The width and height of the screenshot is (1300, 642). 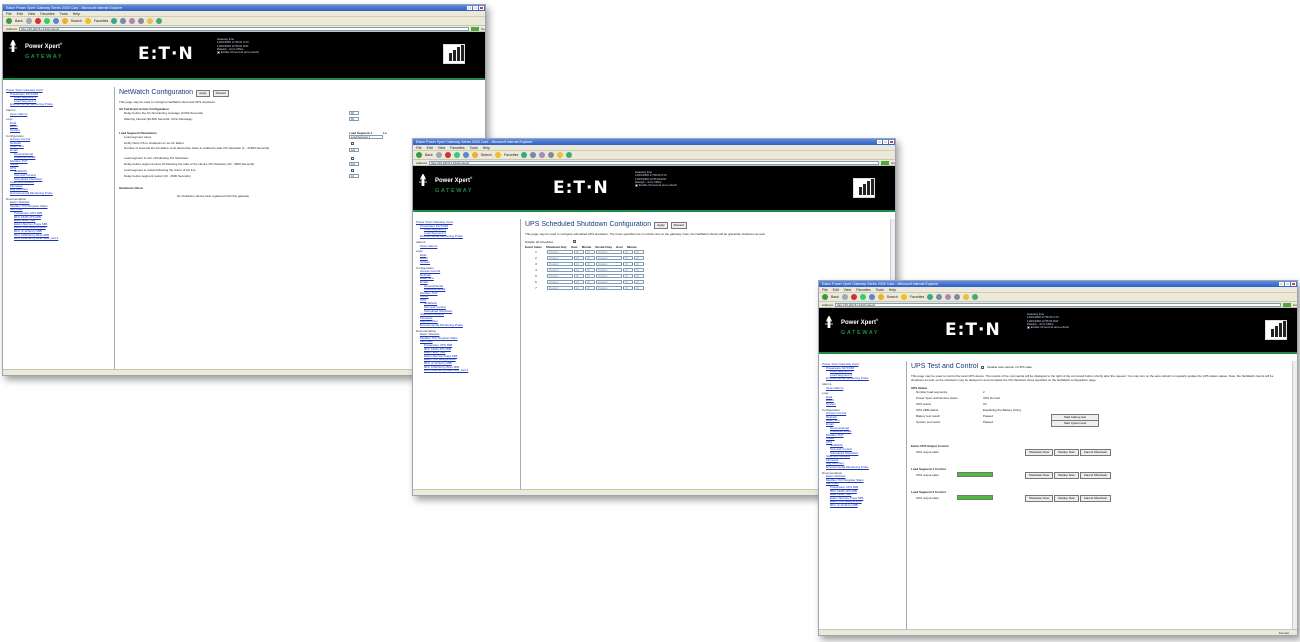 I want to click on turnoff-delay-input: 111, so click(x=354, y=164).